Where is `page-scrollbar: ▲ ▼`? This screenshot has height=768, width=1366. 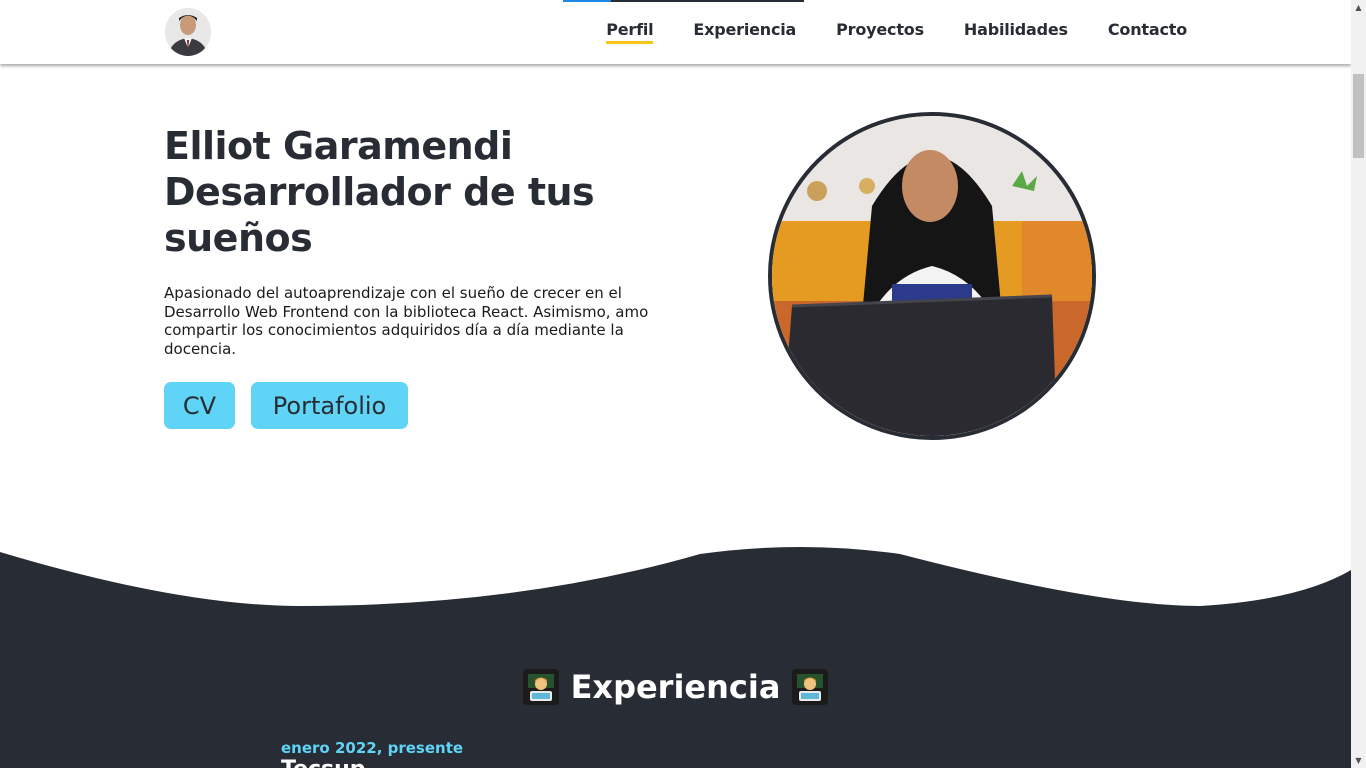 page-scrollbar: ▲ ▼ is located at coordinates (1358, 384).